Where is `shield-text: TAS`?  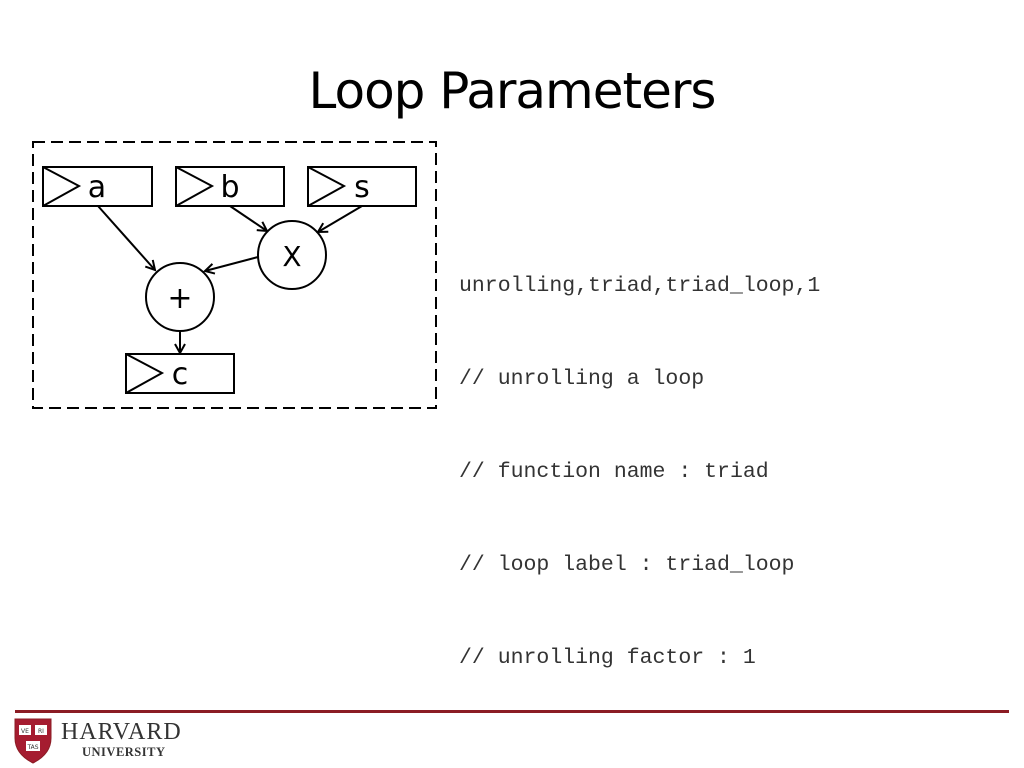
shield-text: TAS is located at coordinates (32, 747).